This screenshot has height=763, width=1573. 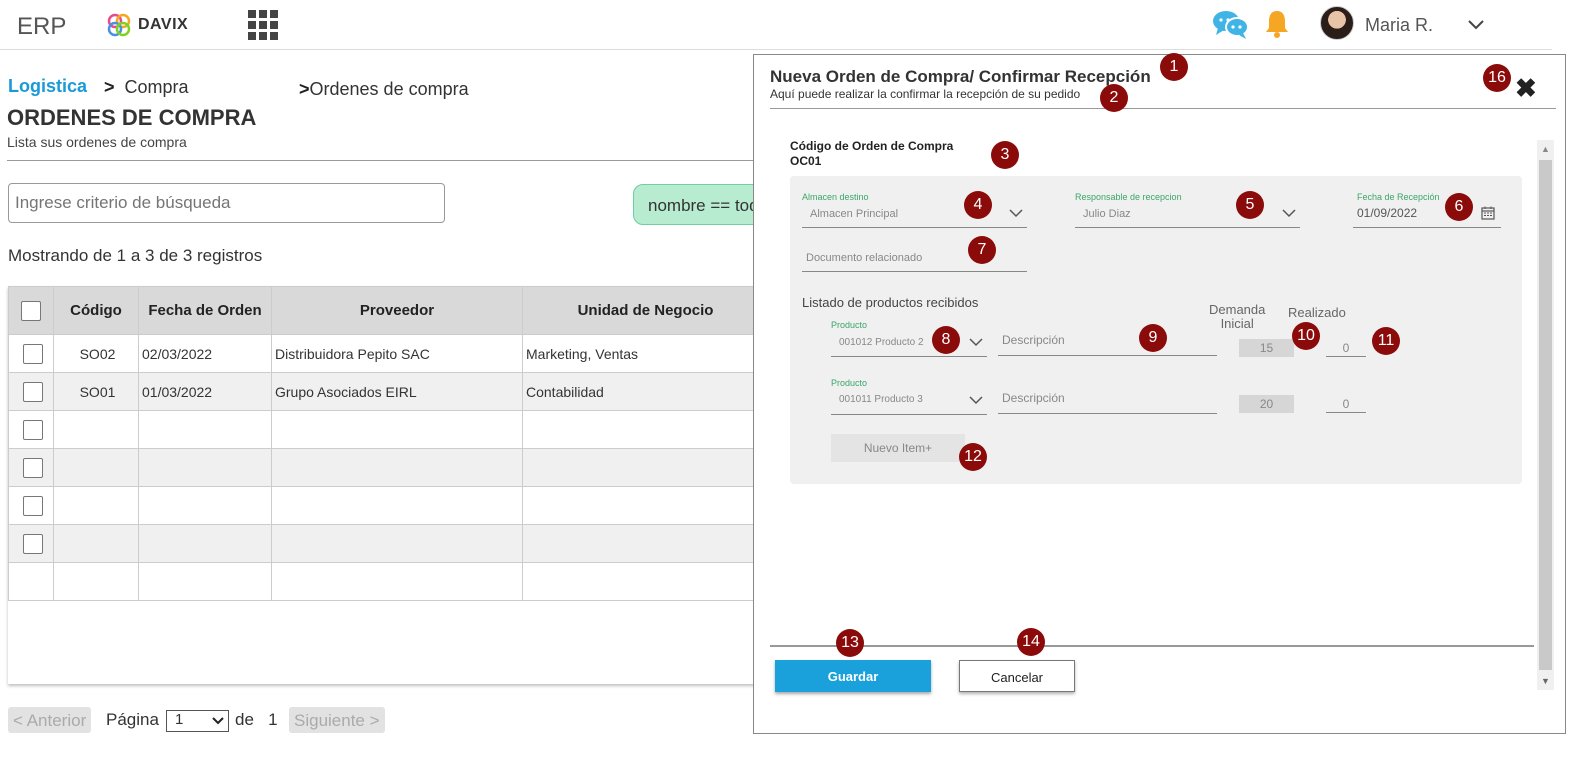 I want to click on cell-fecha: 01/03/2022, so click(x=205, y=391).